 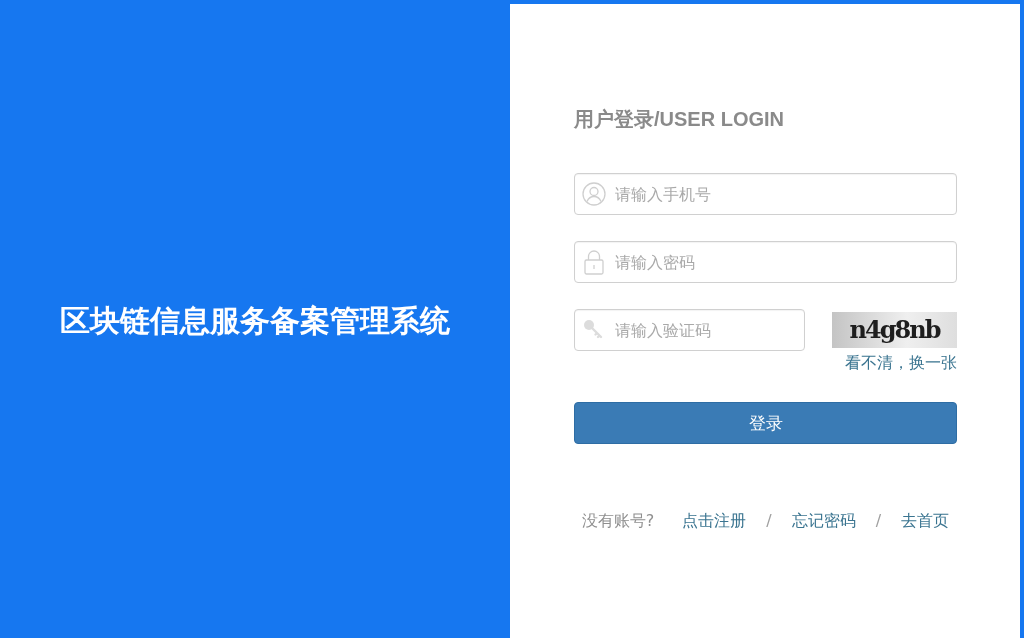 I want to click on captcha-field: 请输入验证码, so click(x=689, y=330).